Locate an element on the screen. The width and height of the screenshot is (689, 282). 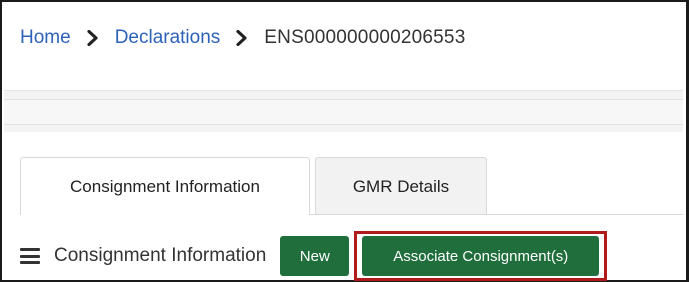
tab-bar: Consignment Information GMR Details is located at coordinates (253, 186).